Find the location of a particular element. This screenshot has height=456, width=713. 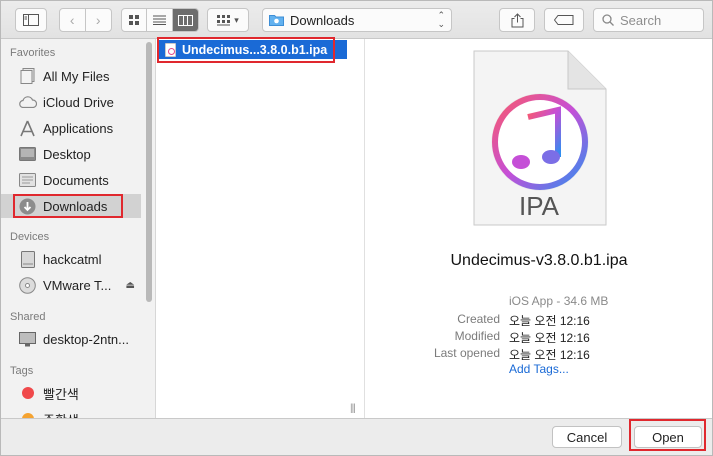

columns-icon is located at coordinates (185, 20).